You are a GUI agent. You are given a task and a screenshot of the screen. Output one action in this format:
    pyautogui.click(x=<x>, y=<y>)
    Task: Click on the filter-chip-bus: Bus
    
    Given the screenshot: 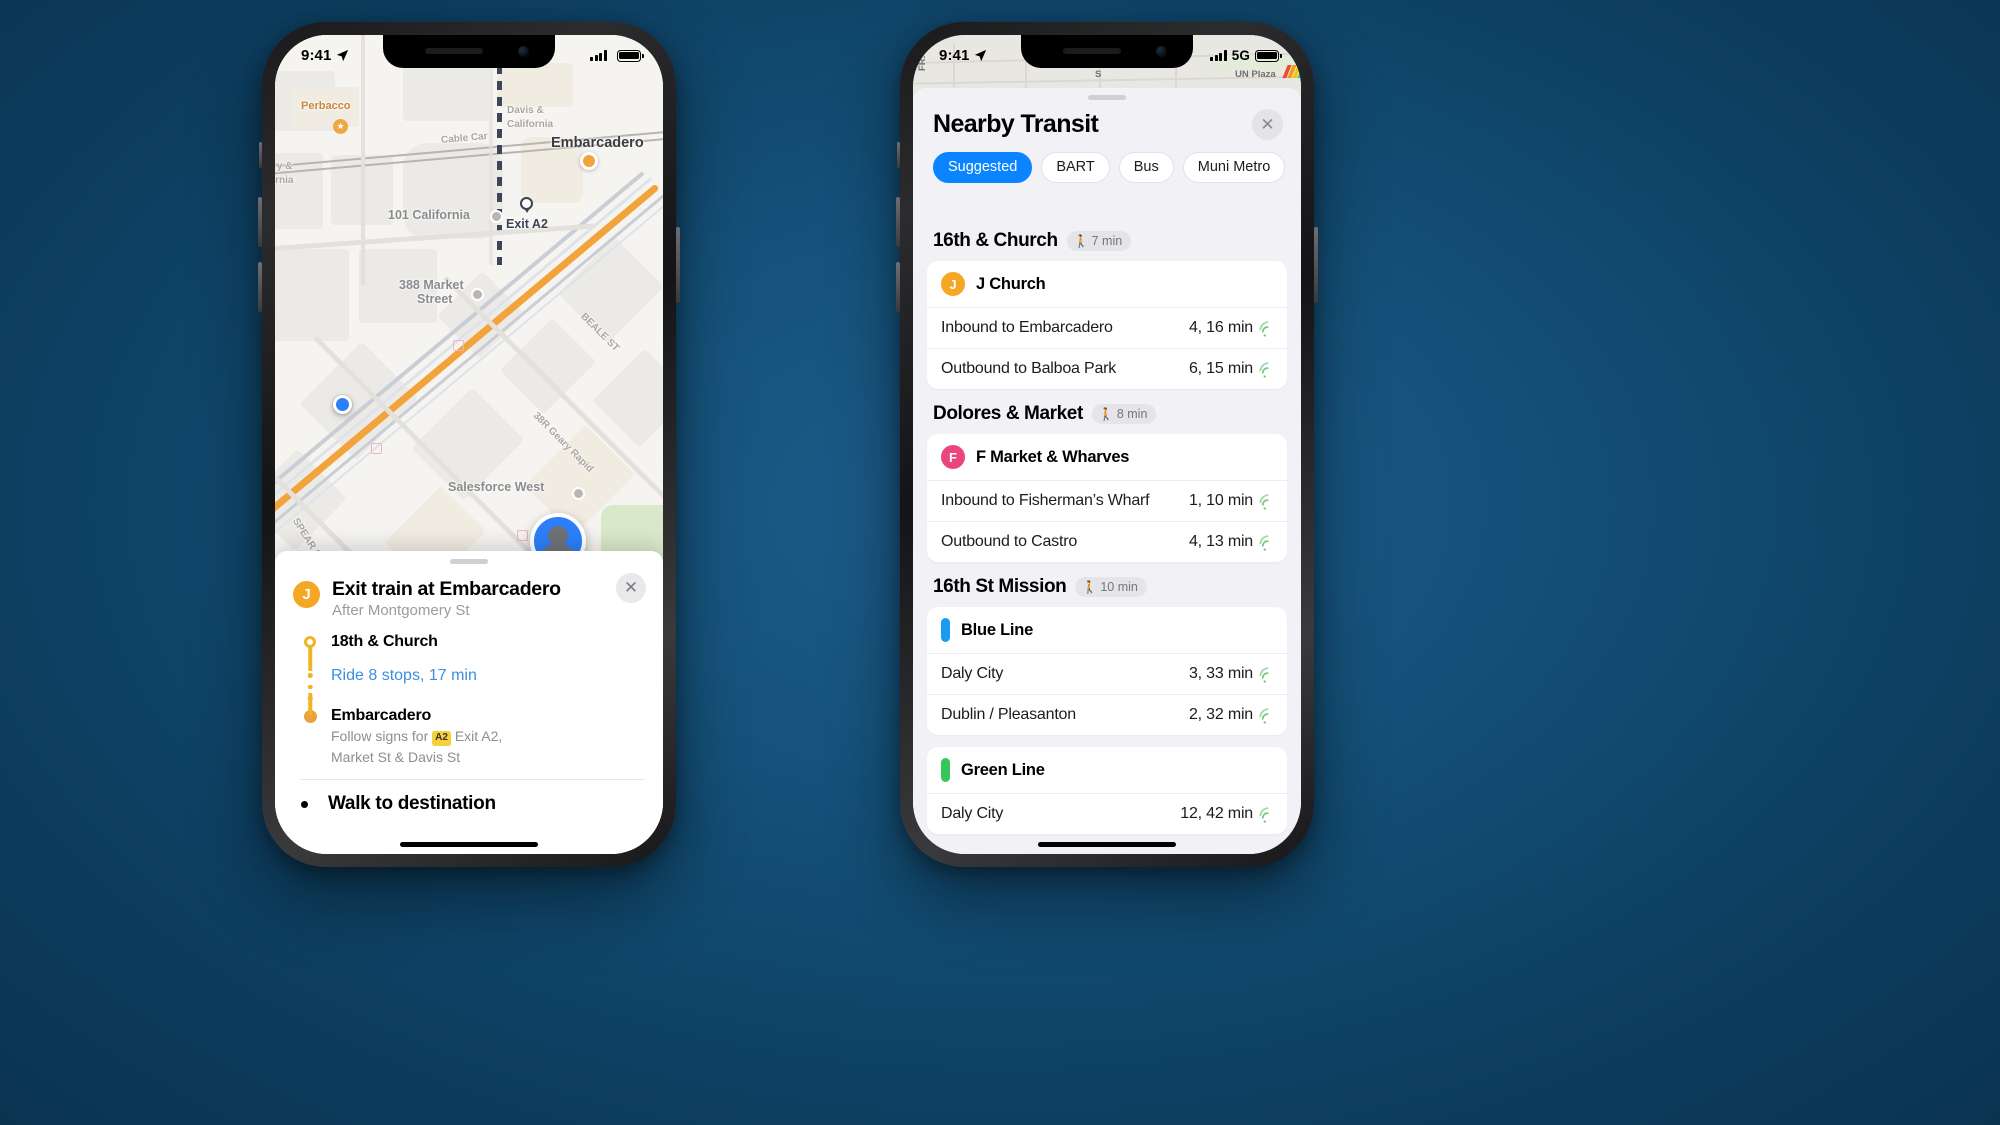 What is the action you would take?
    pyautogui.click(x=1146, y=167)
    